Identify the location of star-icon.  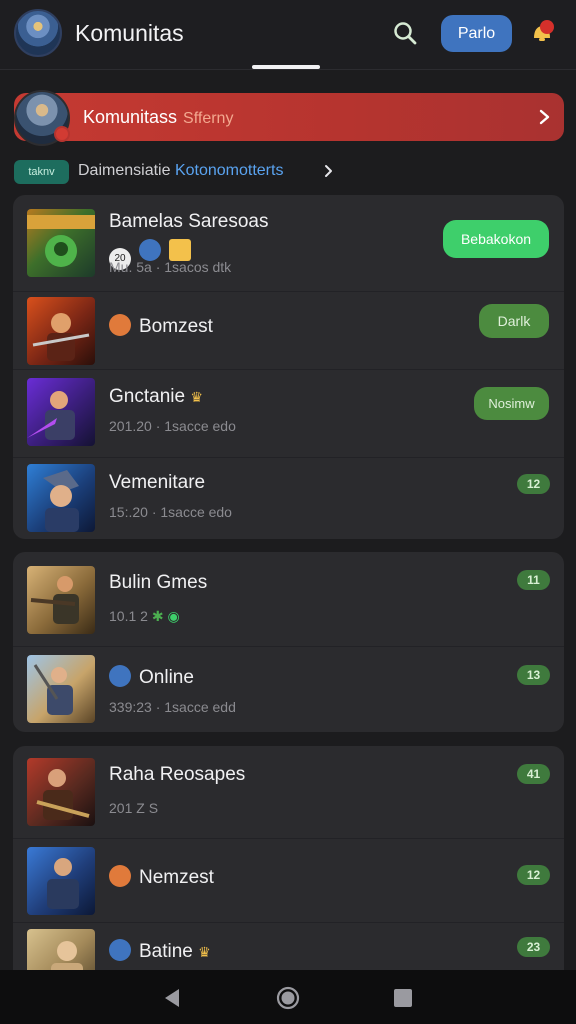
(180, 250).